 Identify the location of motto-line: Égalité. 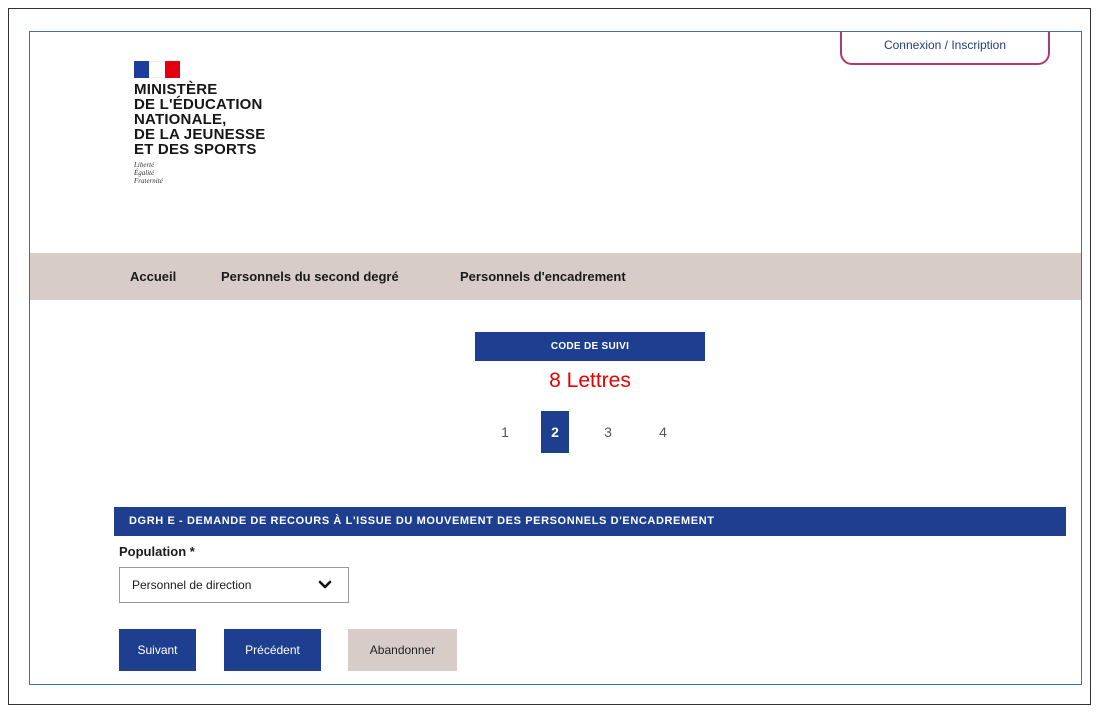
(144, 173).